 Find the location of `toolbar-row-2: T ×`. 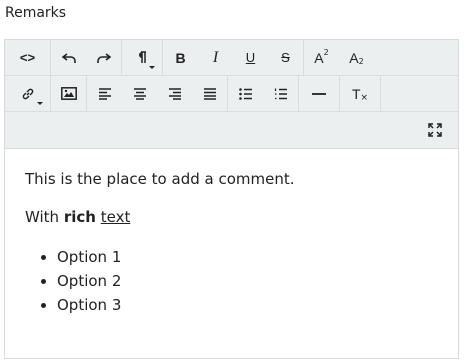

toolbar-row-2: T × is located at coordinates (231, 94).